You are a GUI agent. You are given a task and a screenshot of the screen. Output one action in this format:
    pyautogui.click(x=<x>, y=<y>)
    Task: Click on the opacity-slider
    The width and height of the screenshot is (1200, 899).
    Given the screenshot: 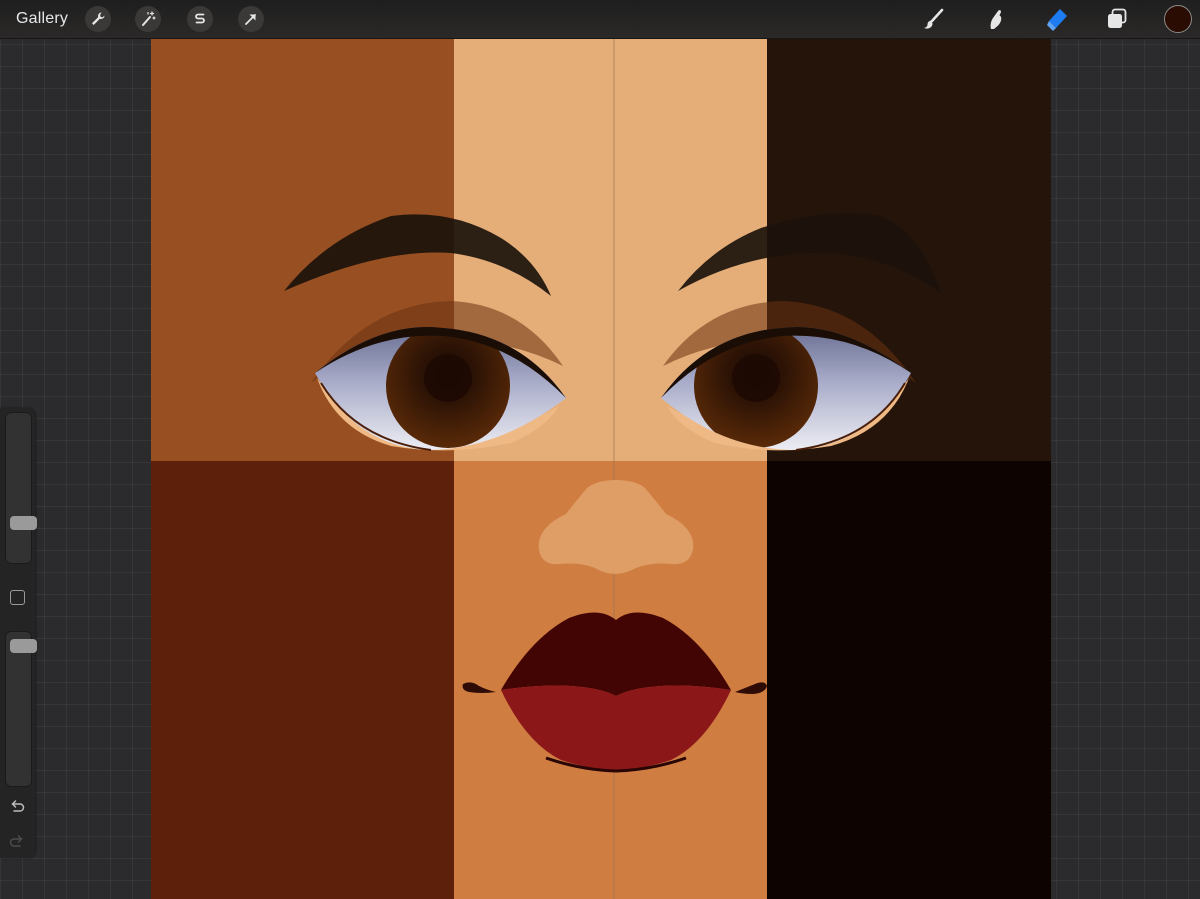 What is the action you would take?
    pyautogui.click(x=21, y=709)
    